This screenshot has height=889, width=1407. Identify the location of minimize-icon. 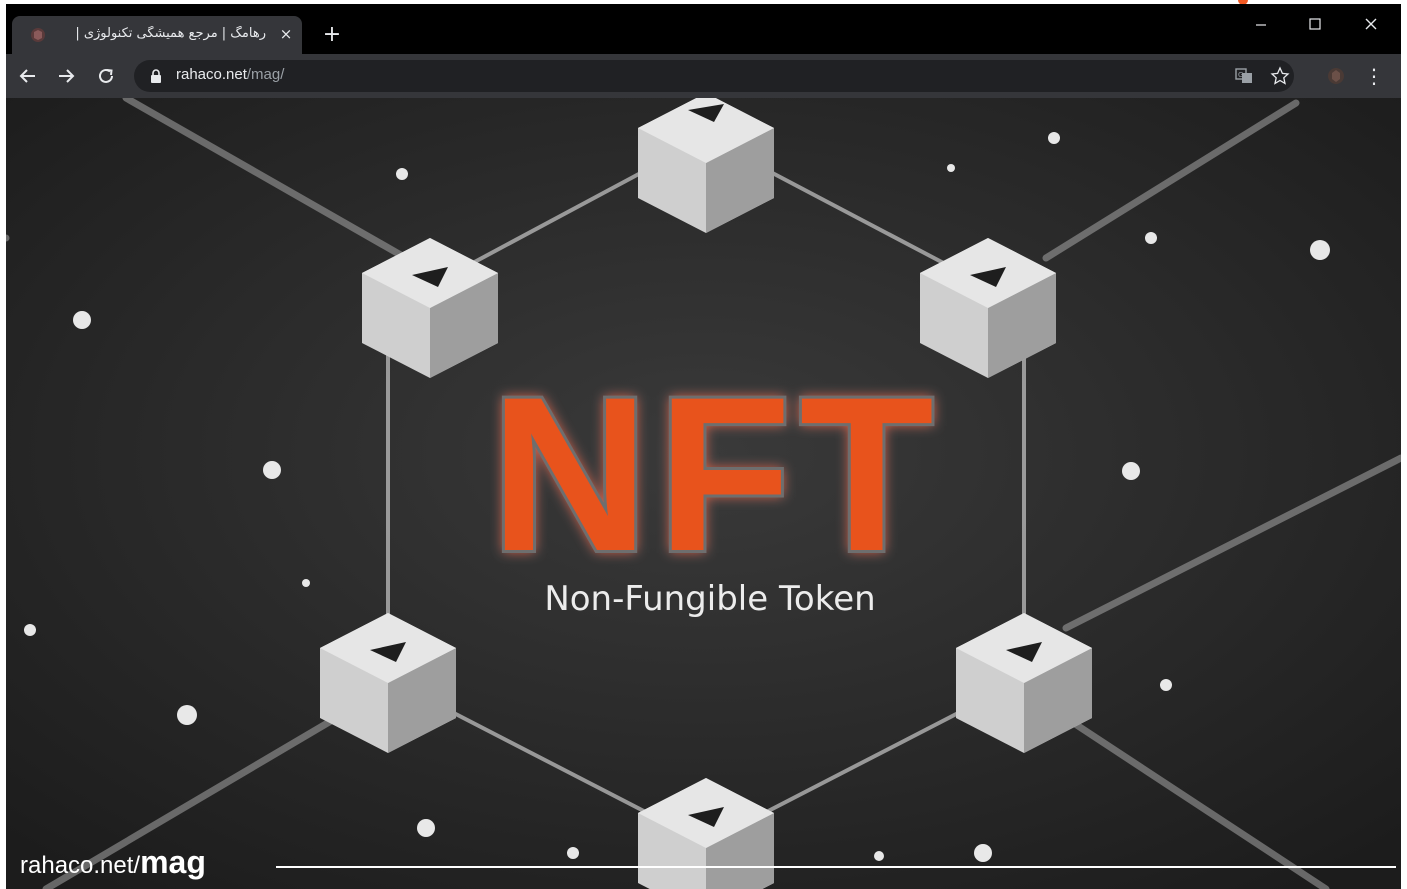
(1261, 25).